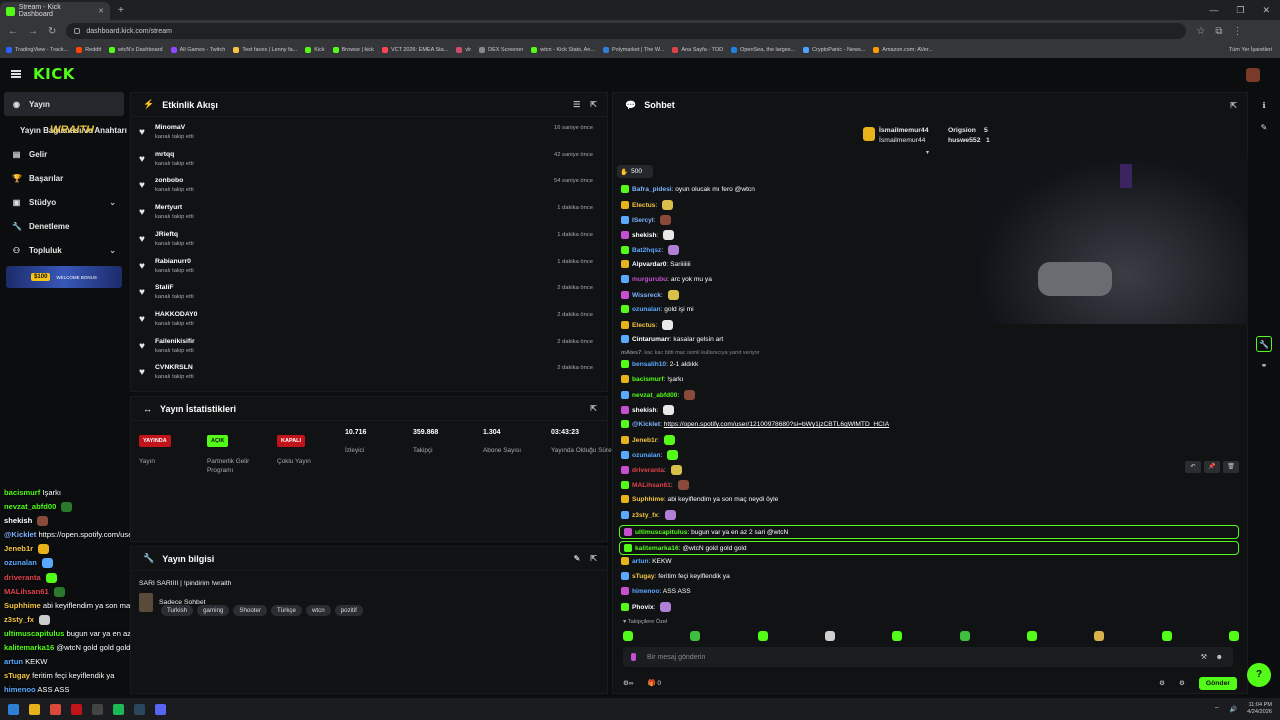  I want to click on bookmark-item: Reddit, so click(88, 50).